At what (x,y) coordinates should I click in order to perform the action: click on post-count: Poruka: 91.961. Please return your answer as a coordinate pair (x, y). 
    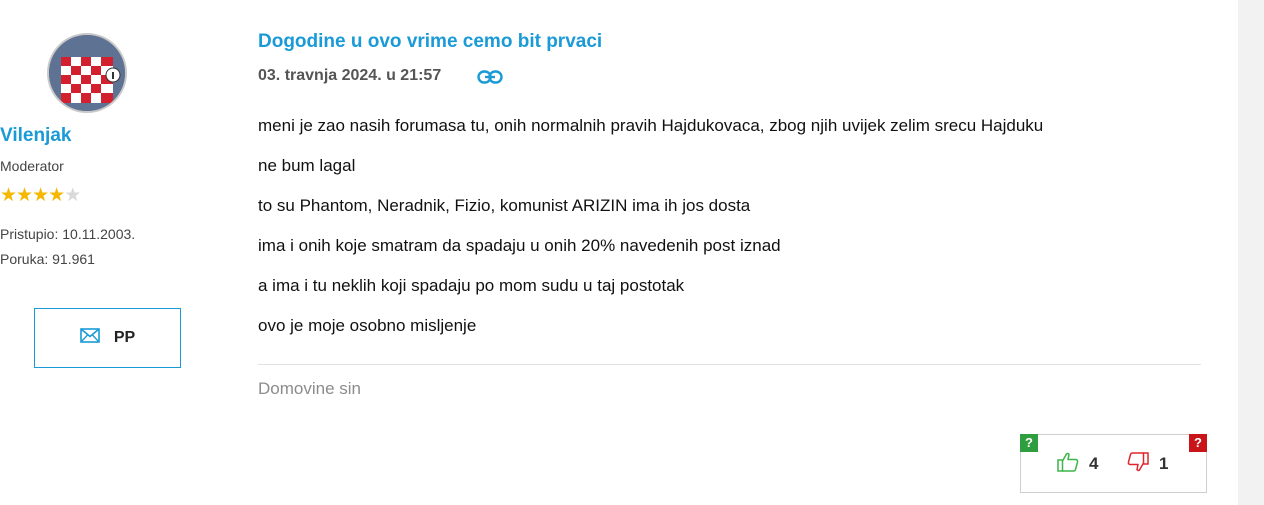
    Looking at the image, I should click on (47, 259).